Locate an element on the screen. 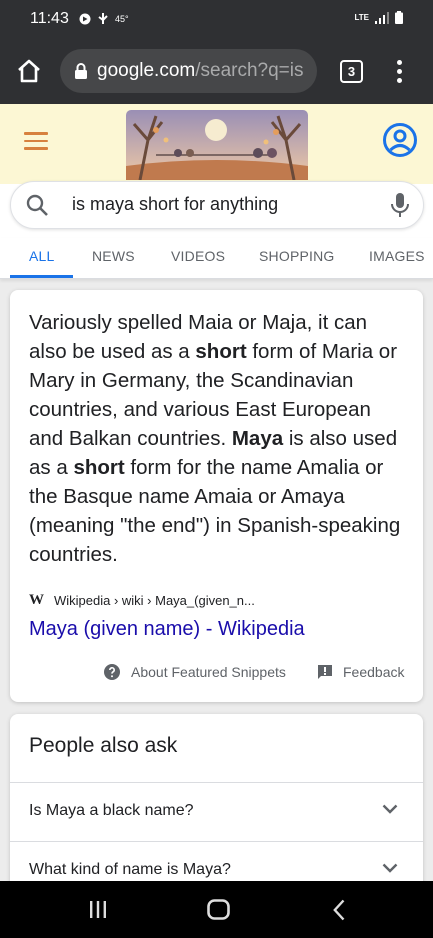  feedback-button: Feedback is located at coordinates (360, 672).